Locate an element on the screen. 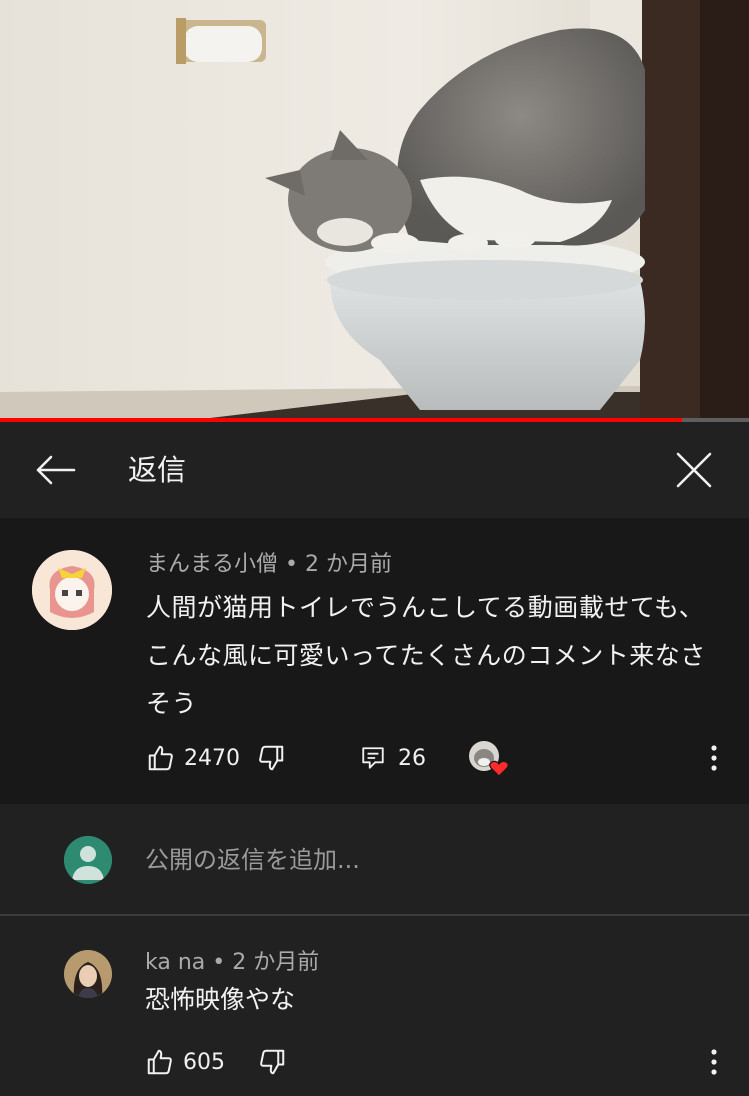 Image resolution: width=749 pixels, height=1096 pixels. reply-count: 26 is located at coordinates (412, 758).